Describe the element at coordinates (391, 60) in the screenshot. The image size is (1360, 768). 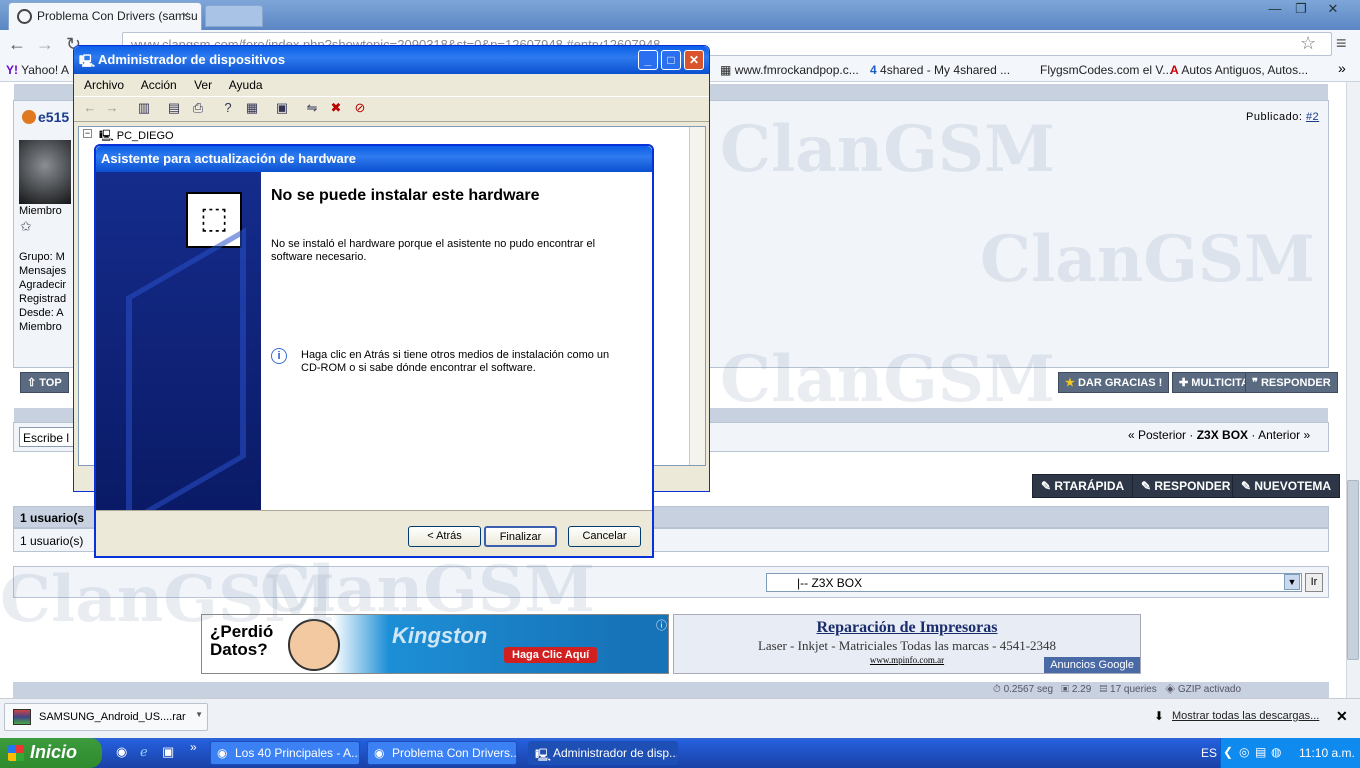
I see `device-manager-titlebar: 🖳 Administrador de dispositivos` at that location.